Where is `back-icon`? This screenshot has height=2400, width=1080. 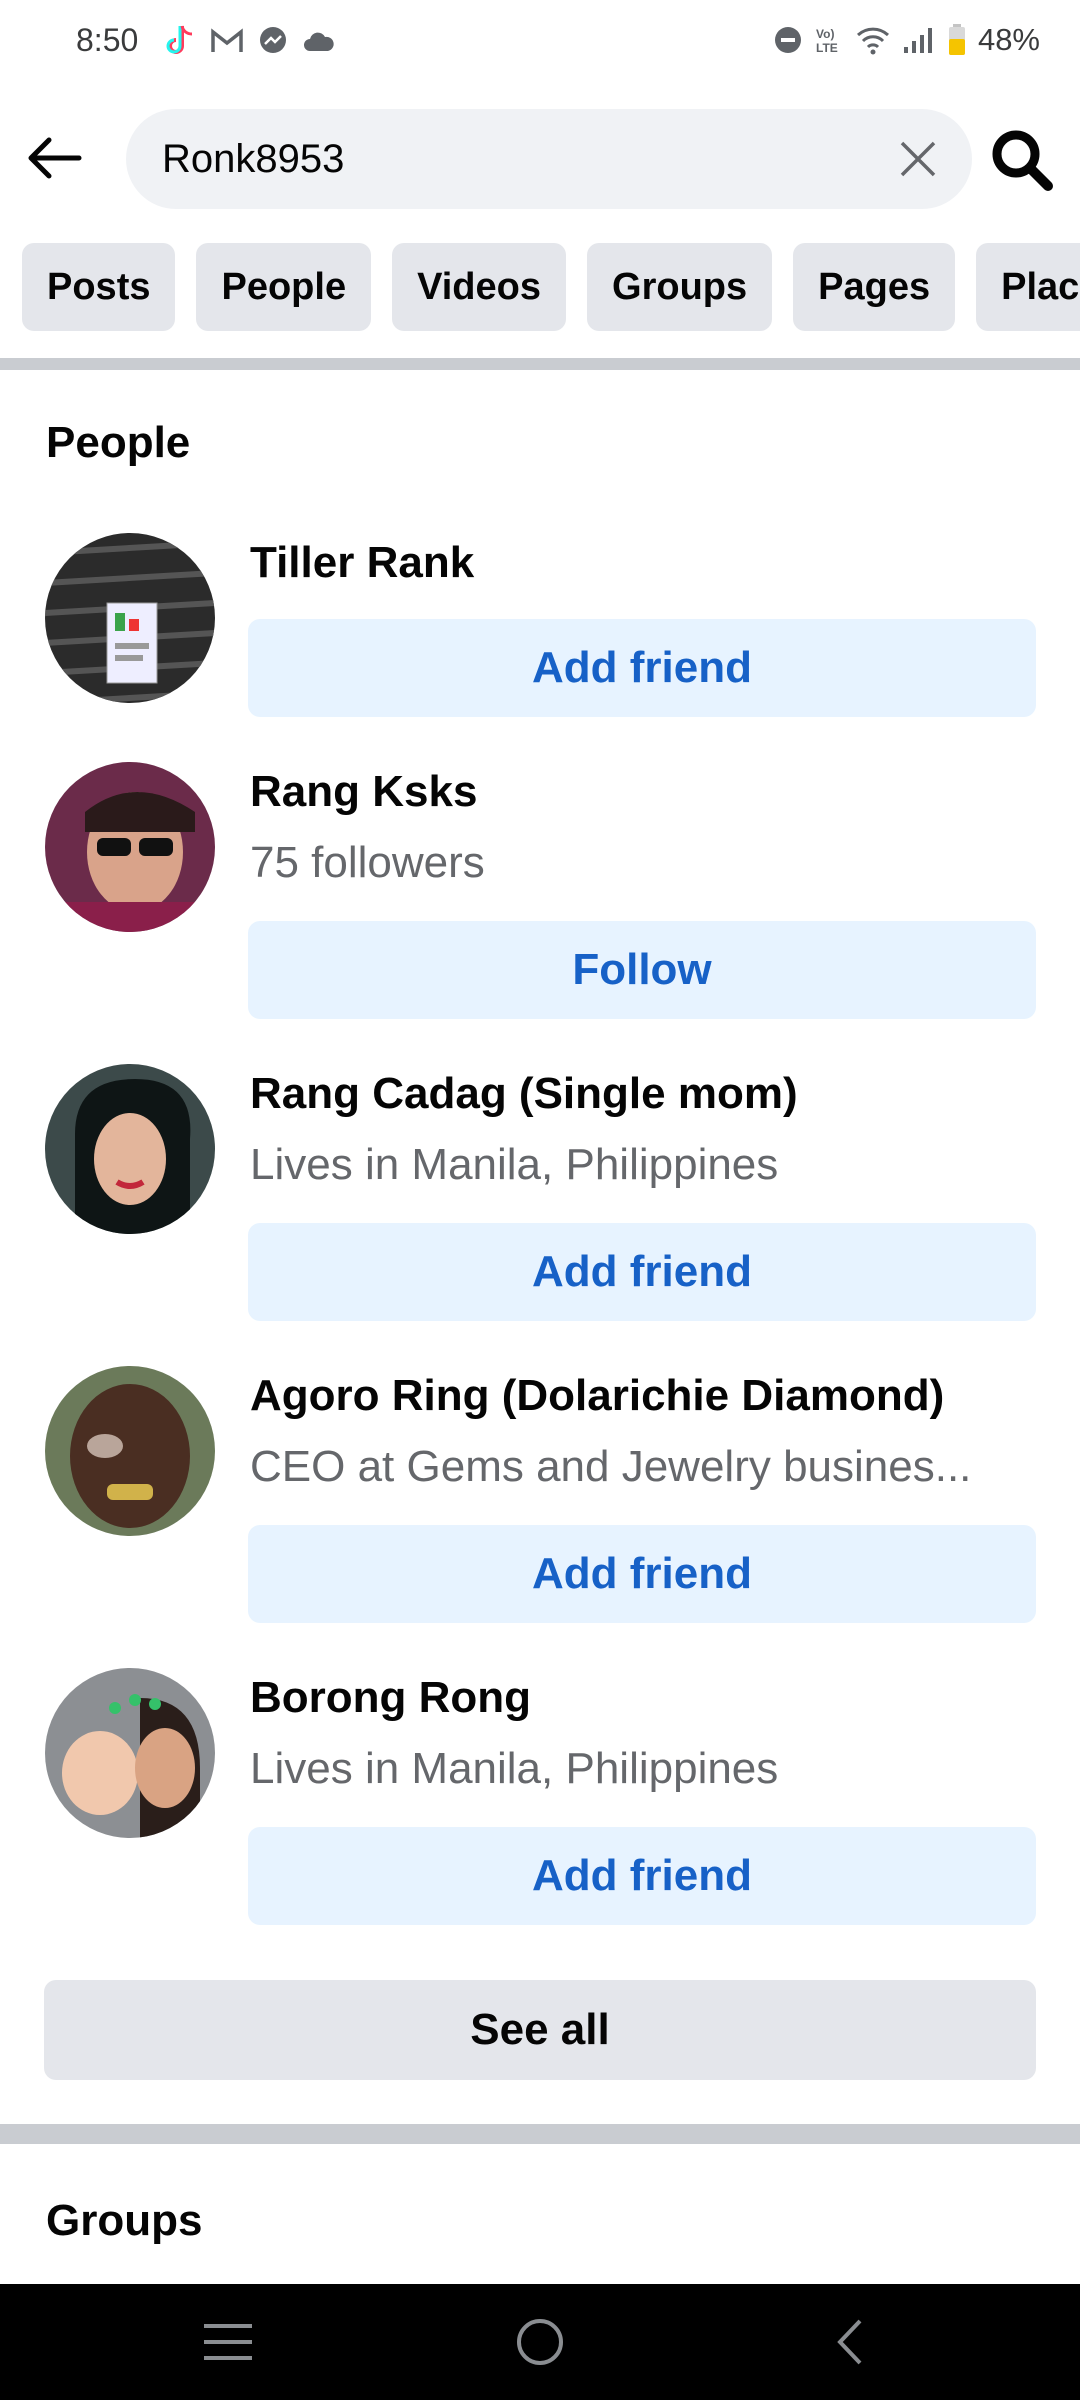
back-icon is located at coordinates (849, 2342).